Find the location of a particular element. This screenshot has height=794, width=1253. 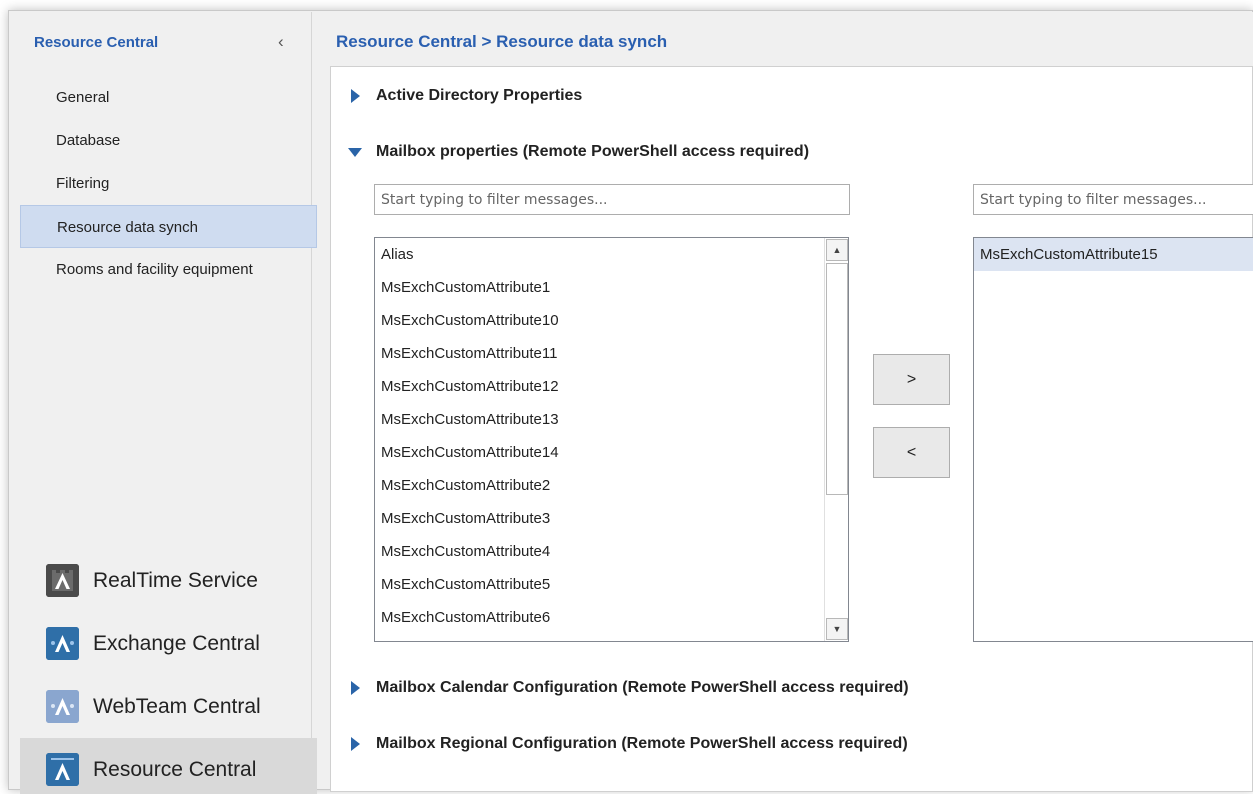

sidebar-item-filtering: Filtering is located at coordinates (168, 183).